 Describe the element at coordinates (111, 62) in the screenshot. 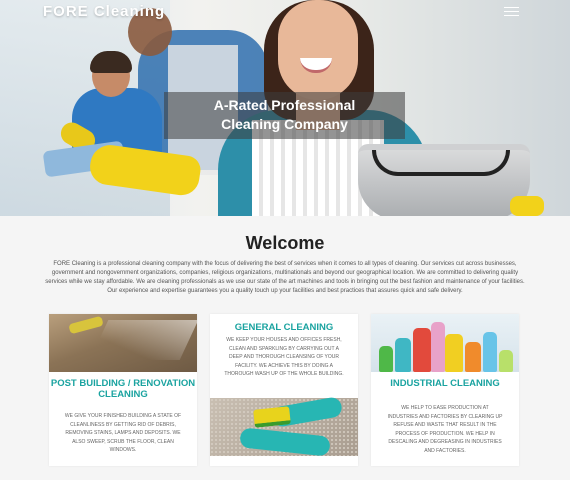

I see `hero-child-hair` at that location.